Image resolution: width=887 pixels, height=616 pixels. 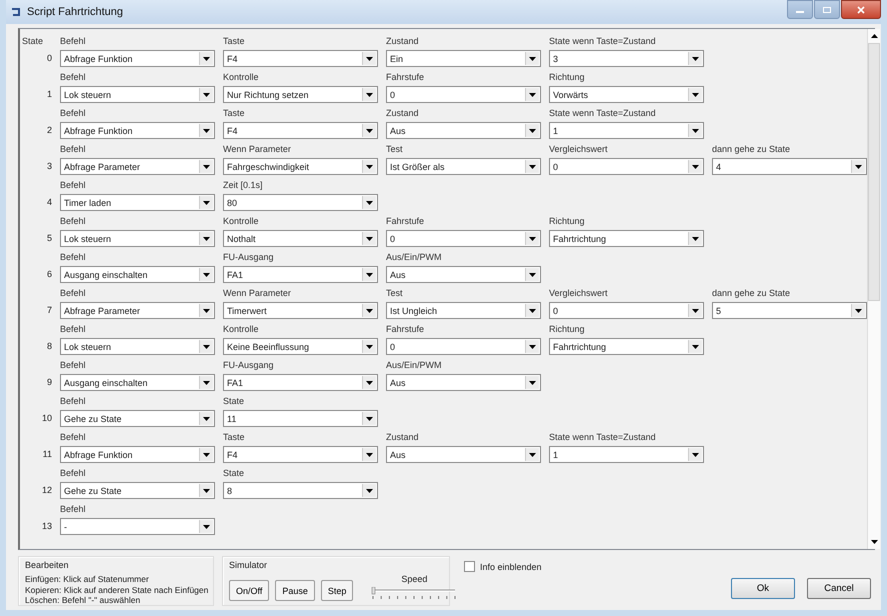 I want to click on dropdown: Keine Beeinflussung, so click(x=300, y=346).